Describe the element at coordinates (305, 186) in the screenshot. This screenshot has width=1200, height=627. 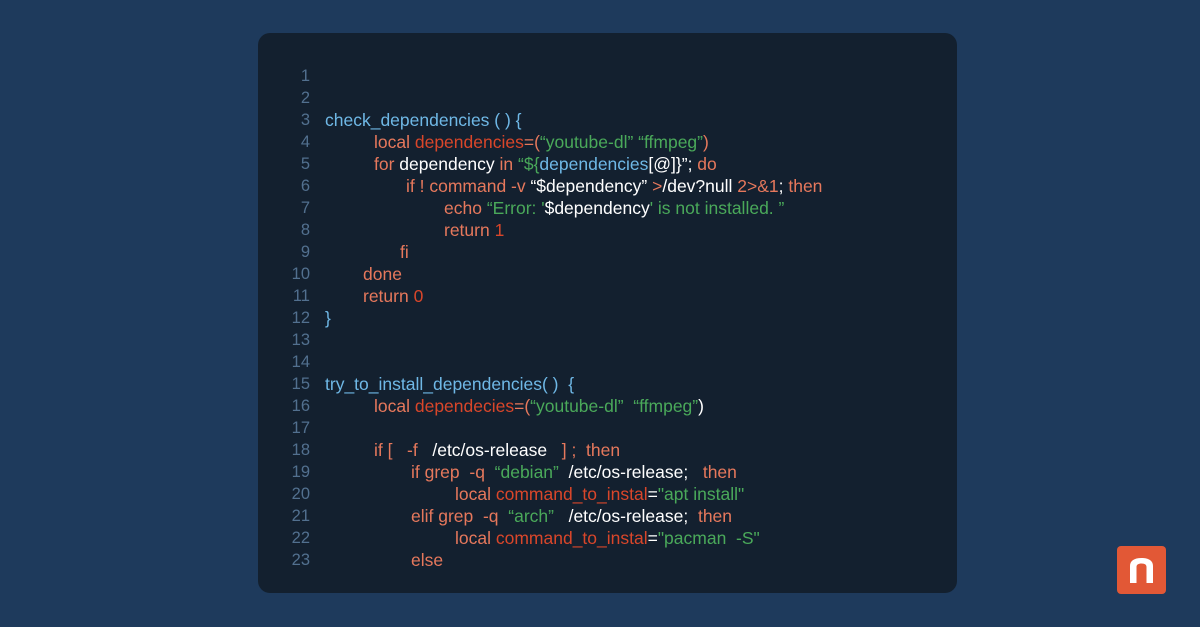
I see `line-number: 6` at that location.